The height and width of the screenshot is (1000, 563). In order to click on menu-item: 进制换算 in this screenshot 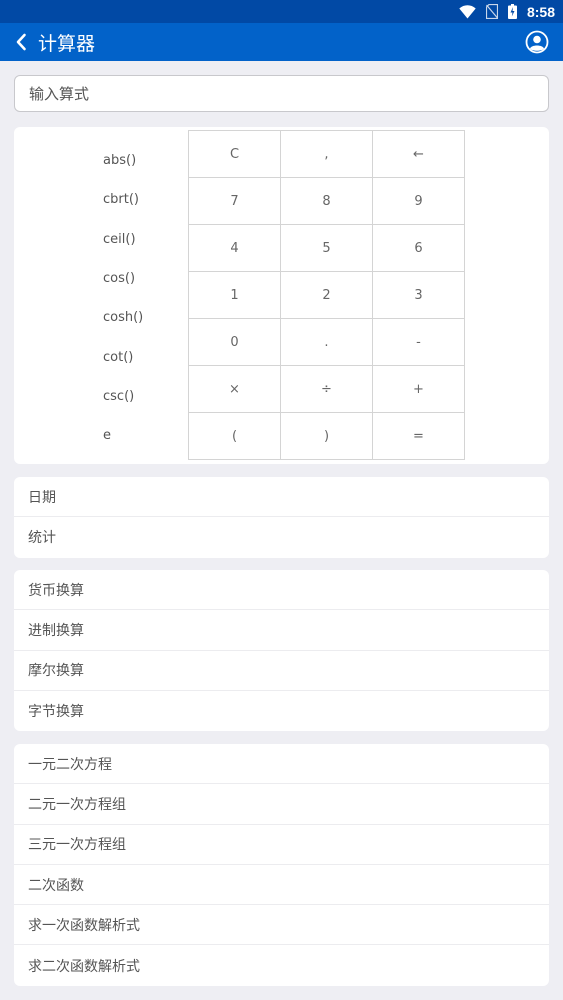, I will do `click(281, 630)`.